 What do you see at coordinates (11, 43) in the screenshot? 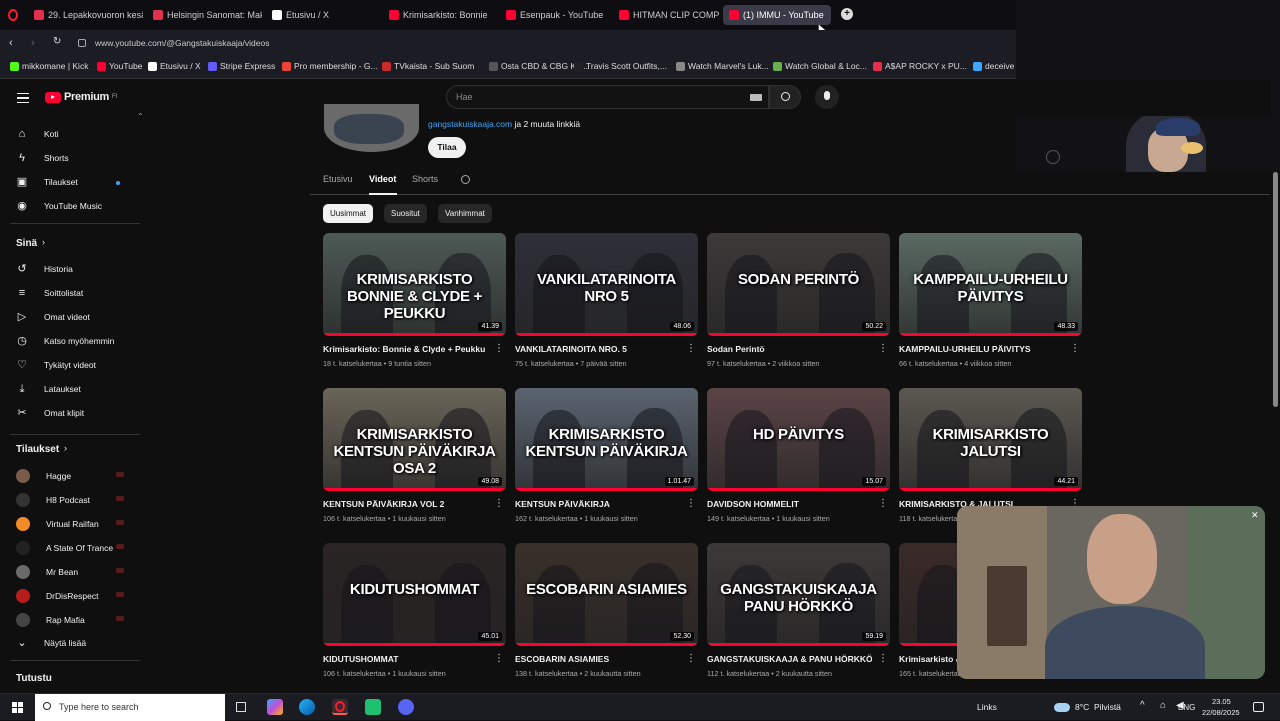
I see `back-icon: ‹` at bounding box center [11, 43].